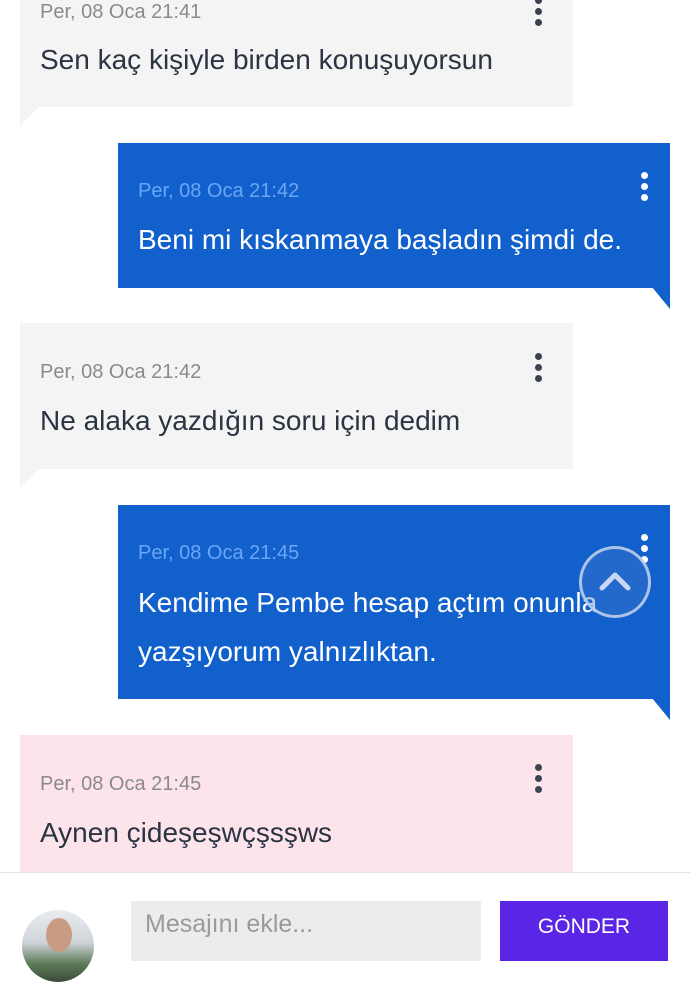 Image resolution: width=690 pixels, height=982 pixels. What do you see at coordinates (380, 239) in the screenshot?
I see `message-text: Beni mi kıskanmaya başladın şimdi de.` at bounding box center [380, 239].